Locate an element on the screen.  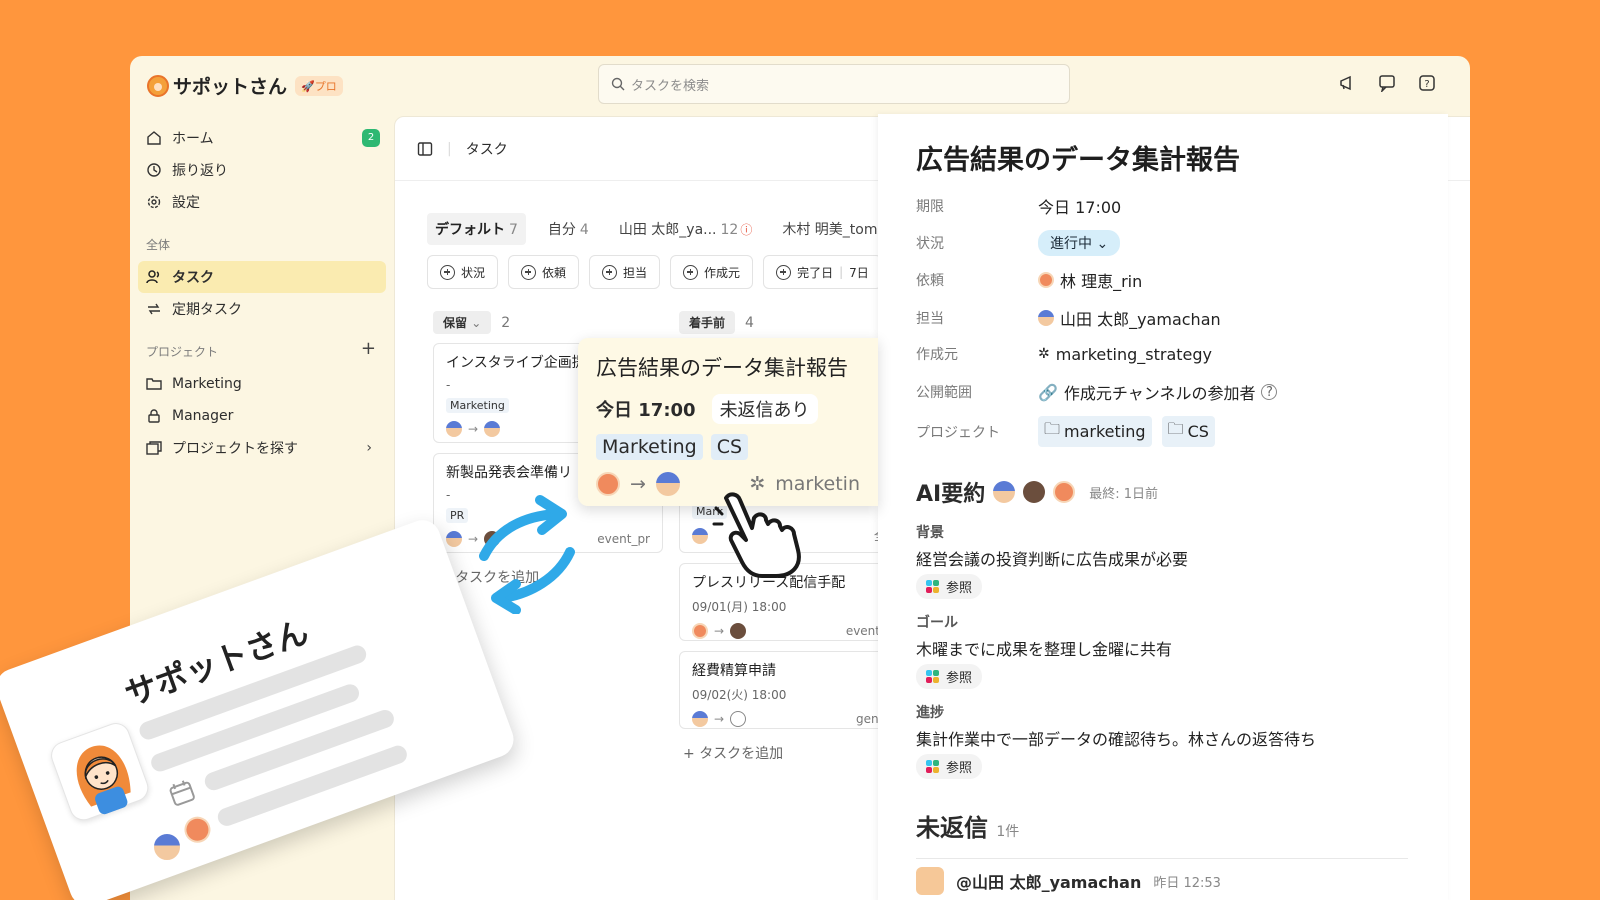
page-title: タスク is located at coordinates (486, 149).